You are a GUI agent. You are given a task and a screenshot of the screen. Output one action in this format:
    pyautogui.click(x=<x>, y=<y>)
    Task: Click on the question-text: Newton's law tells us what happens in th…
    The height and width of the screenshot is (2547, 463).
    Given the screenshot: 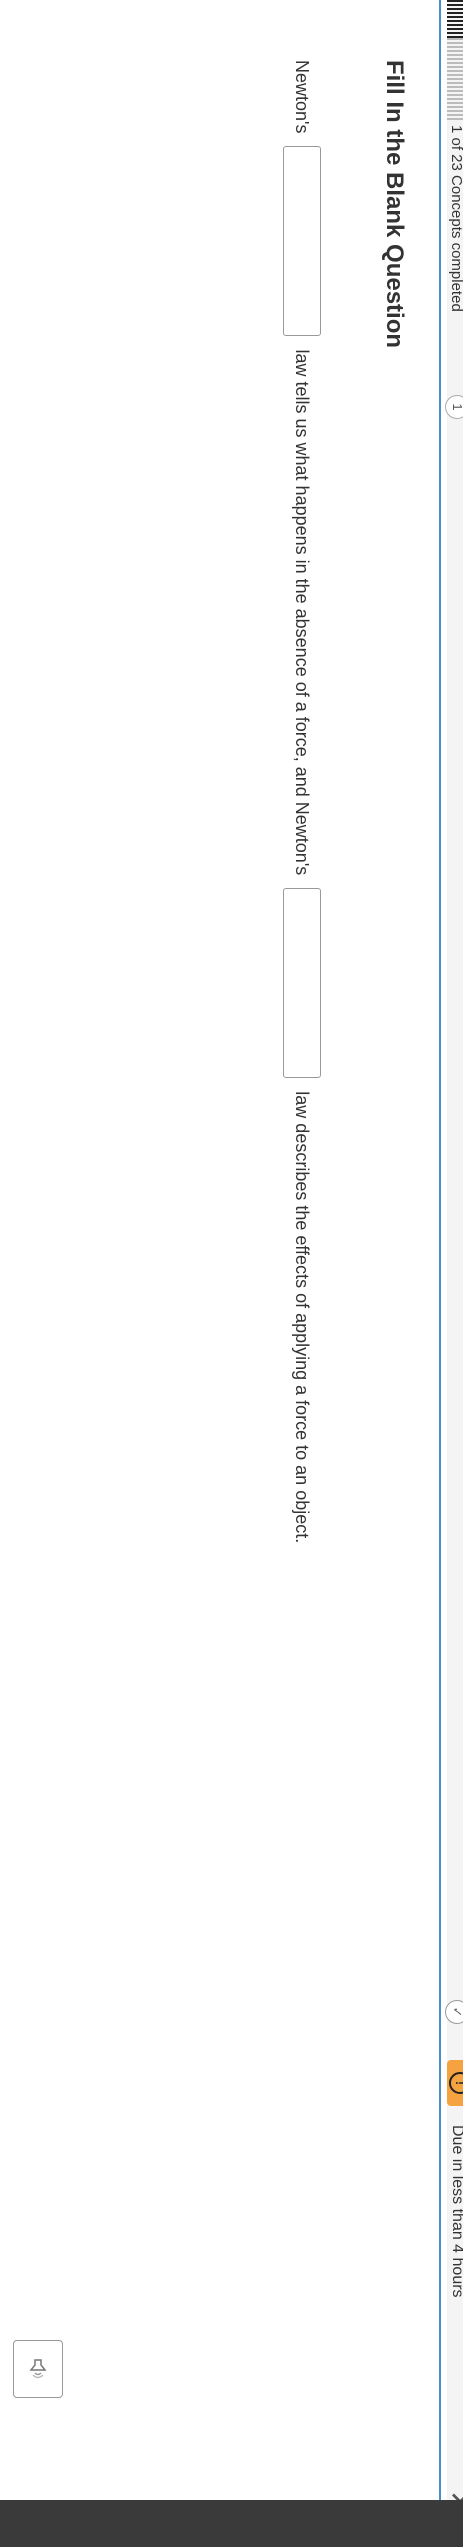 What is the action you would take?
    pyautogui.click(x=302, y=1210)
    